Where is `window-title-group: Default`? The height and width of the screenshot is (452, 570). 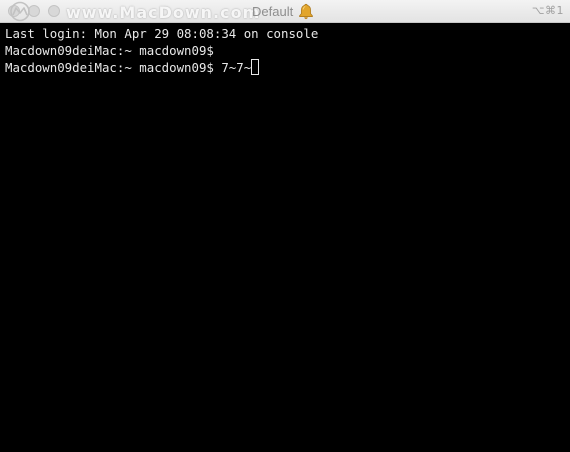
window-title-group: Default is located at coordinates (283, 11).